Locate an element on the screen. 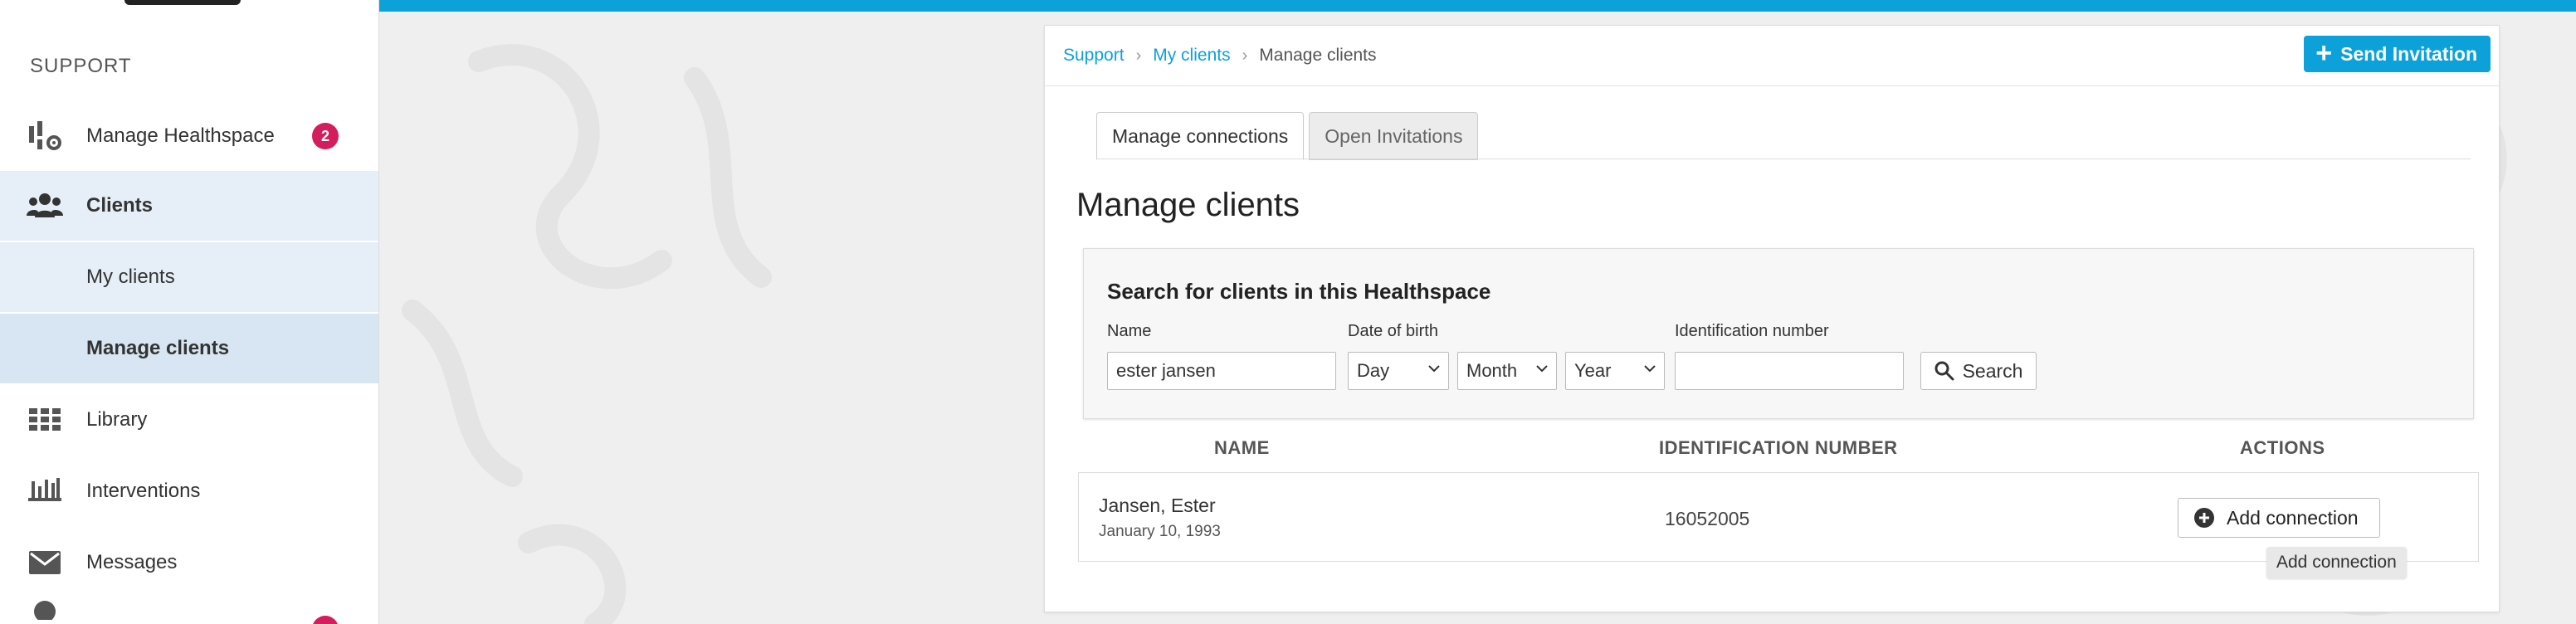 This screenshot has height=624, width=2576. tab-open-invitations: Open Invitations is located at coordinates (1394, 136).